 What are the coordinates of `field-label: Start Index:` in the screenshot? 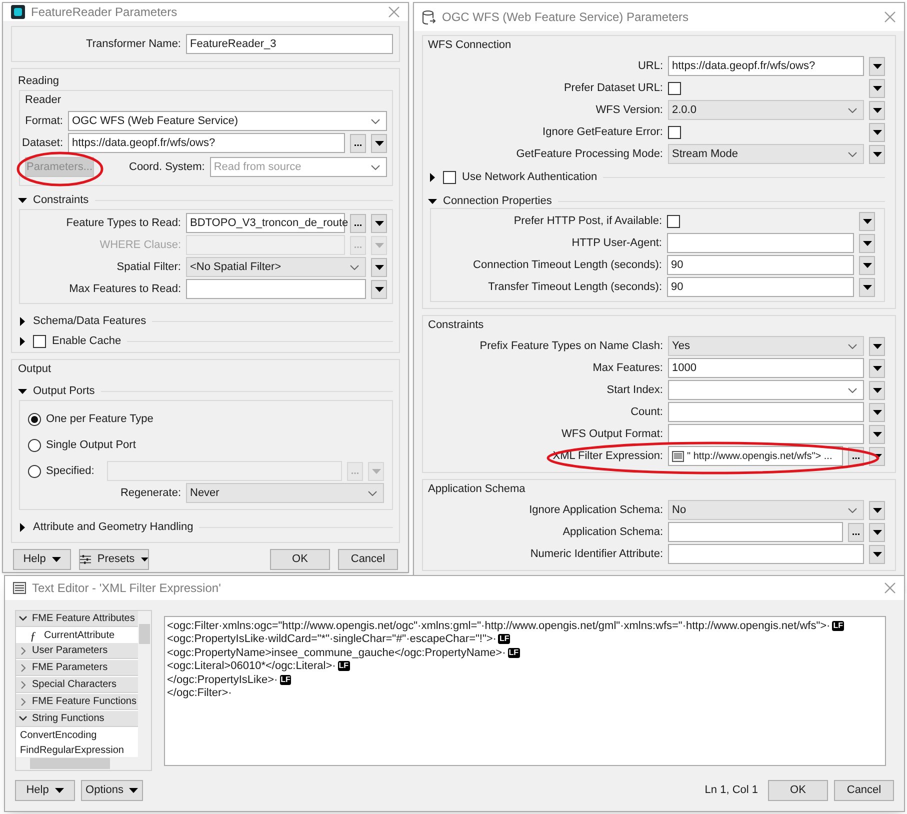 It's located at (634, 390).